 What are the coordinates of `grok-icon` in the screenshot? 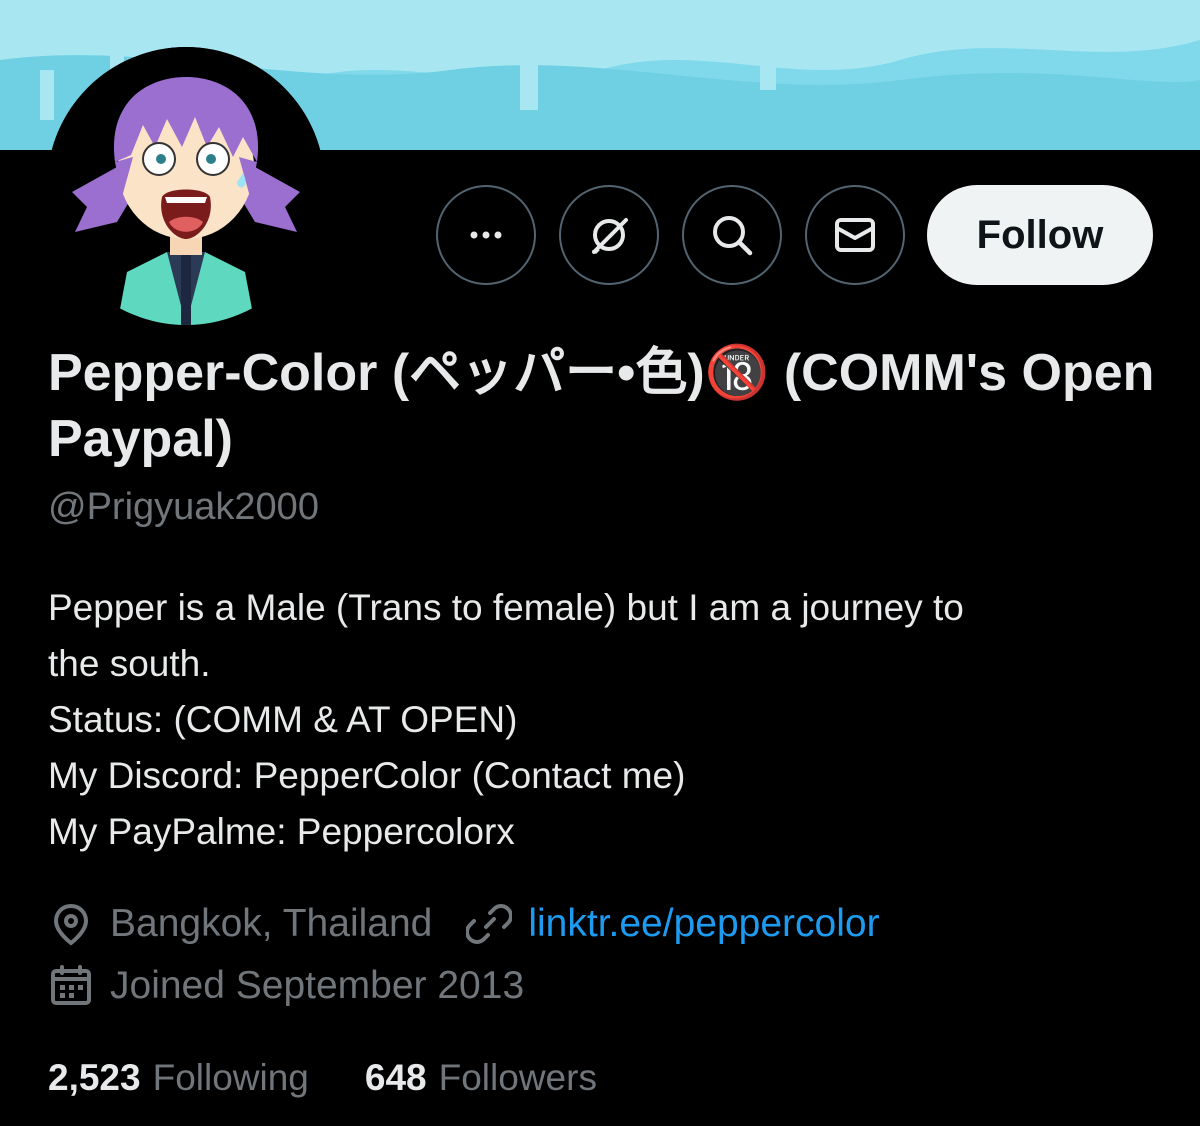 It's located at (610, 236).